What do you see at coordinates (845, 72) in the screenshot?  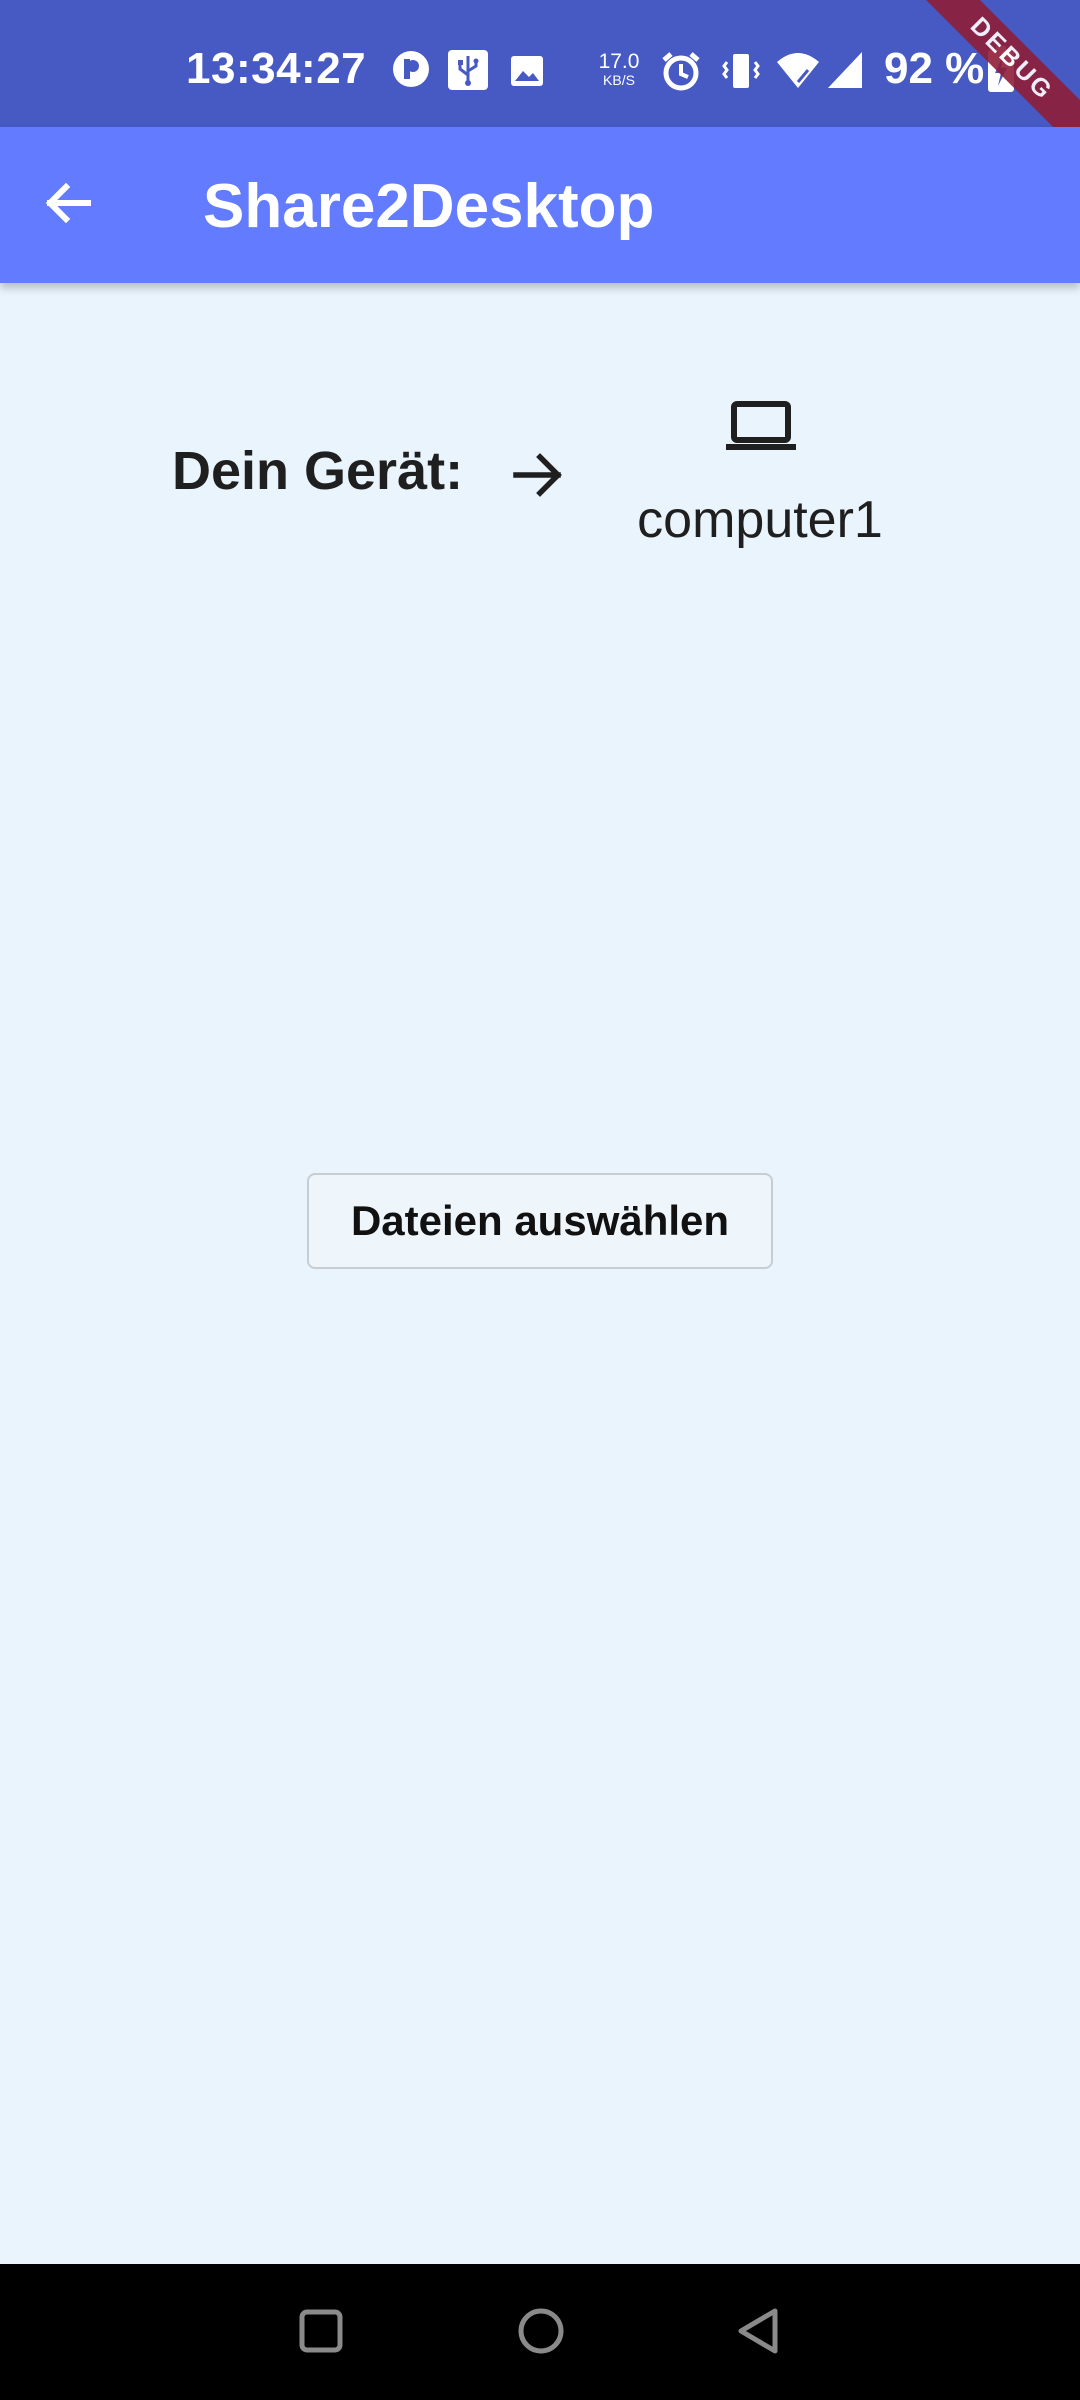 I see `signal-icon` at bounding box center [845, 72].